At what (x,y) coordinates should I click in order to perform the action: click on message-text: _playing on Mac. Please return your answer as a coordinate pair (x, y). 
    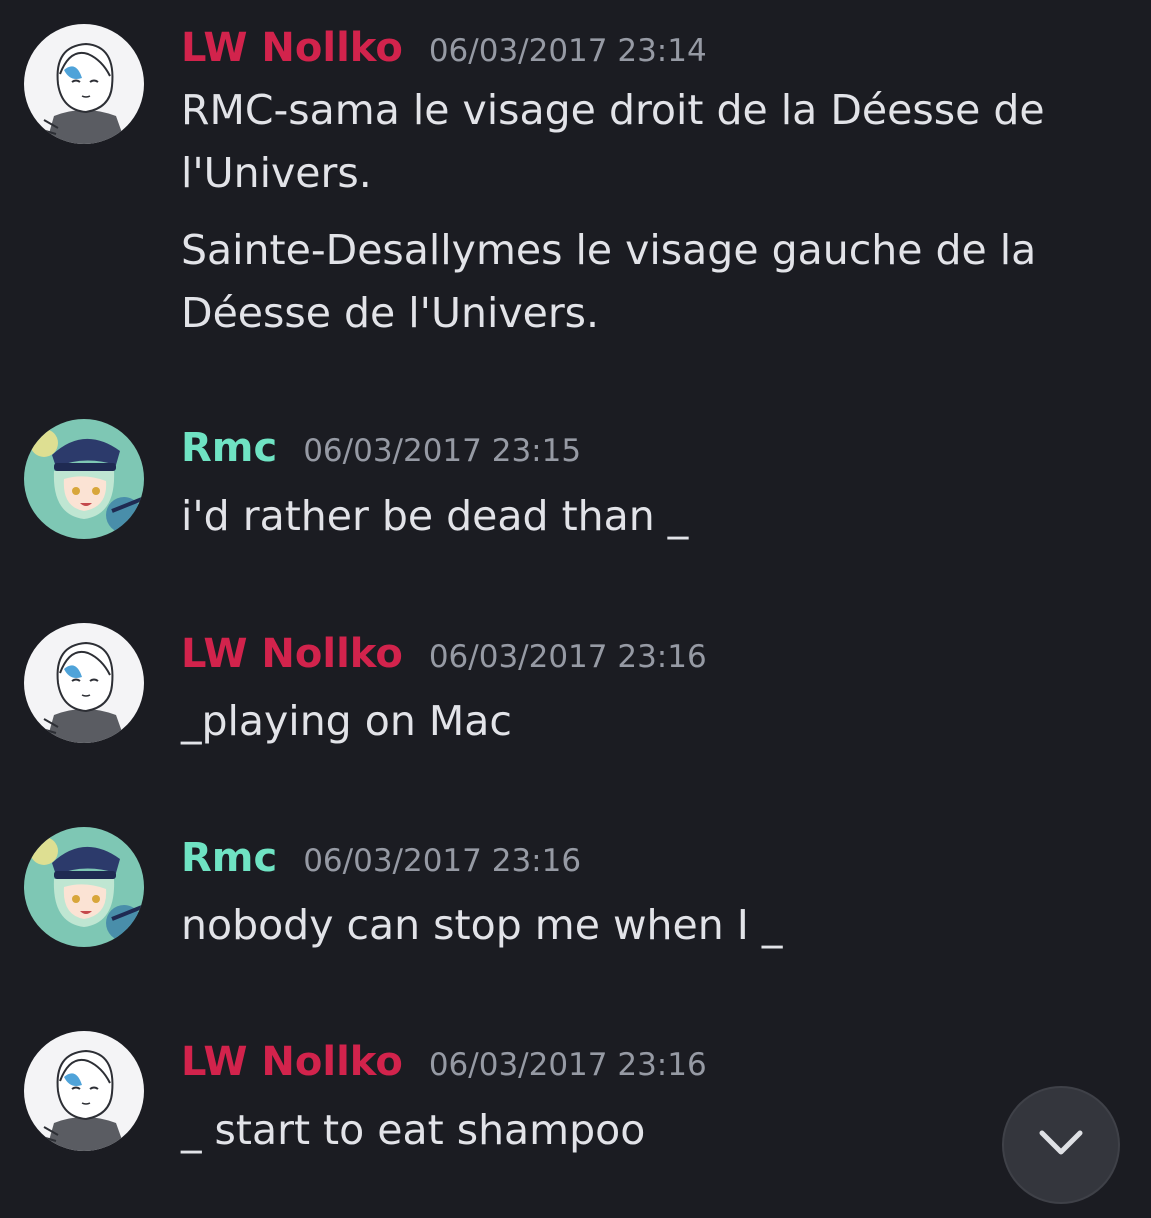
    Looking at the image, I should click on (346, 721).